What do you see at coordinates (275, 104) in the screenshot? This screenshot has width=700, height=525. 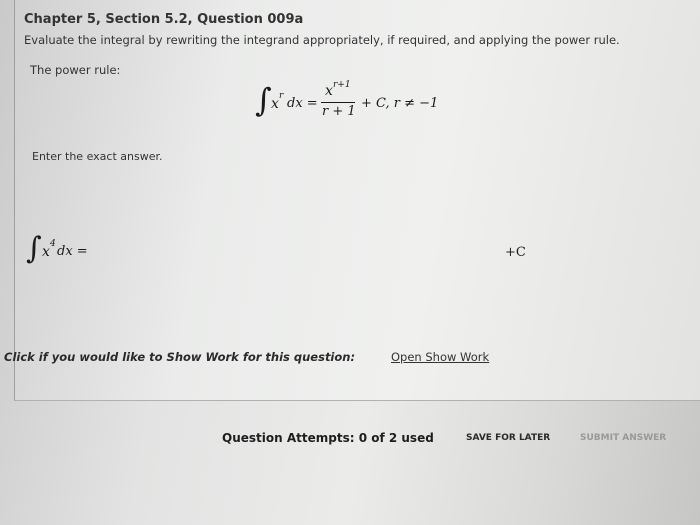 I see `formula-base: x` at bounding box center [275, 104].